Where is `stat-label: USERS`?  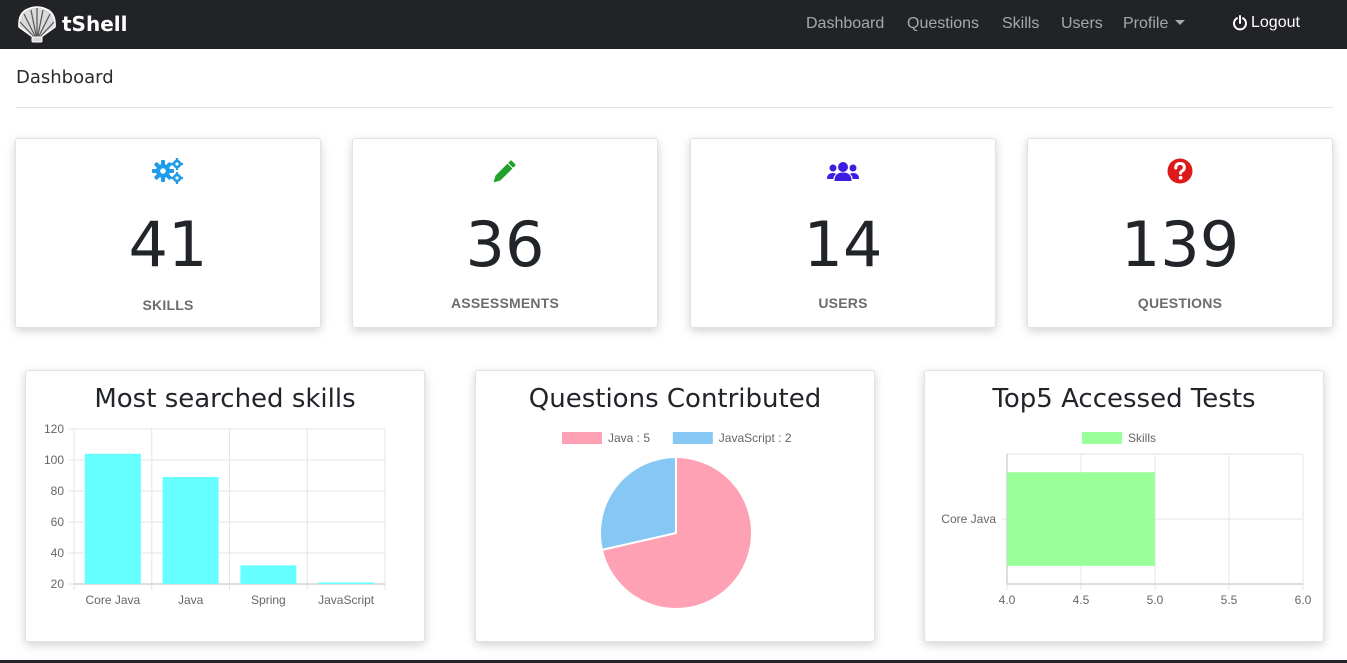 stat-label: USERS is located at coordinates (843, 303).